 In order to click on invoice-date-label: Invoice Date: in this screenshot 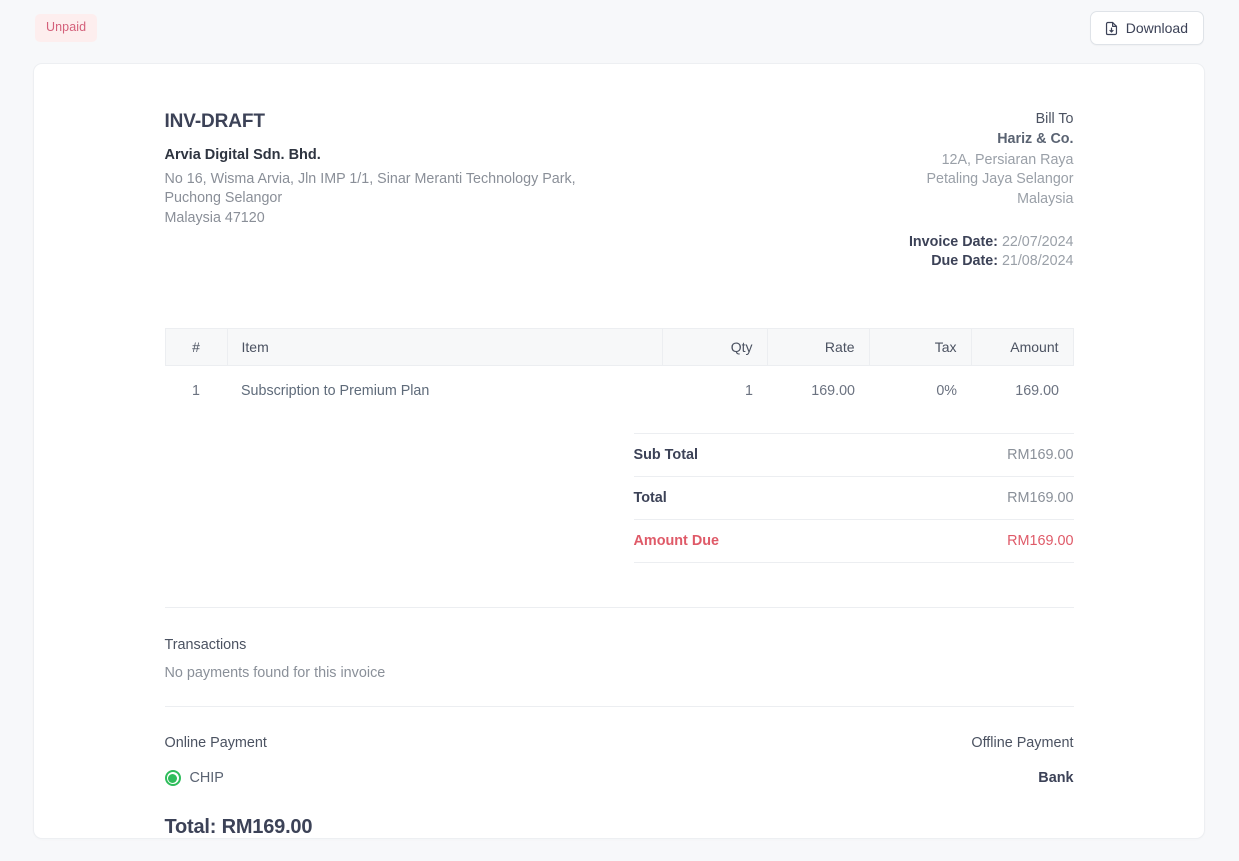, I will do `click(953, 241)`.